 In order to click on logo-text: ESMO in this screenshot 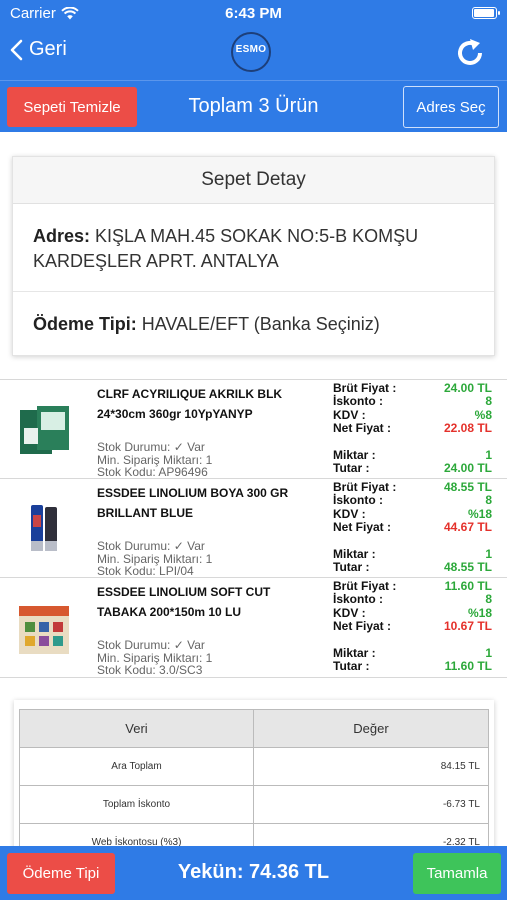, I will do `click(251, 49)`.